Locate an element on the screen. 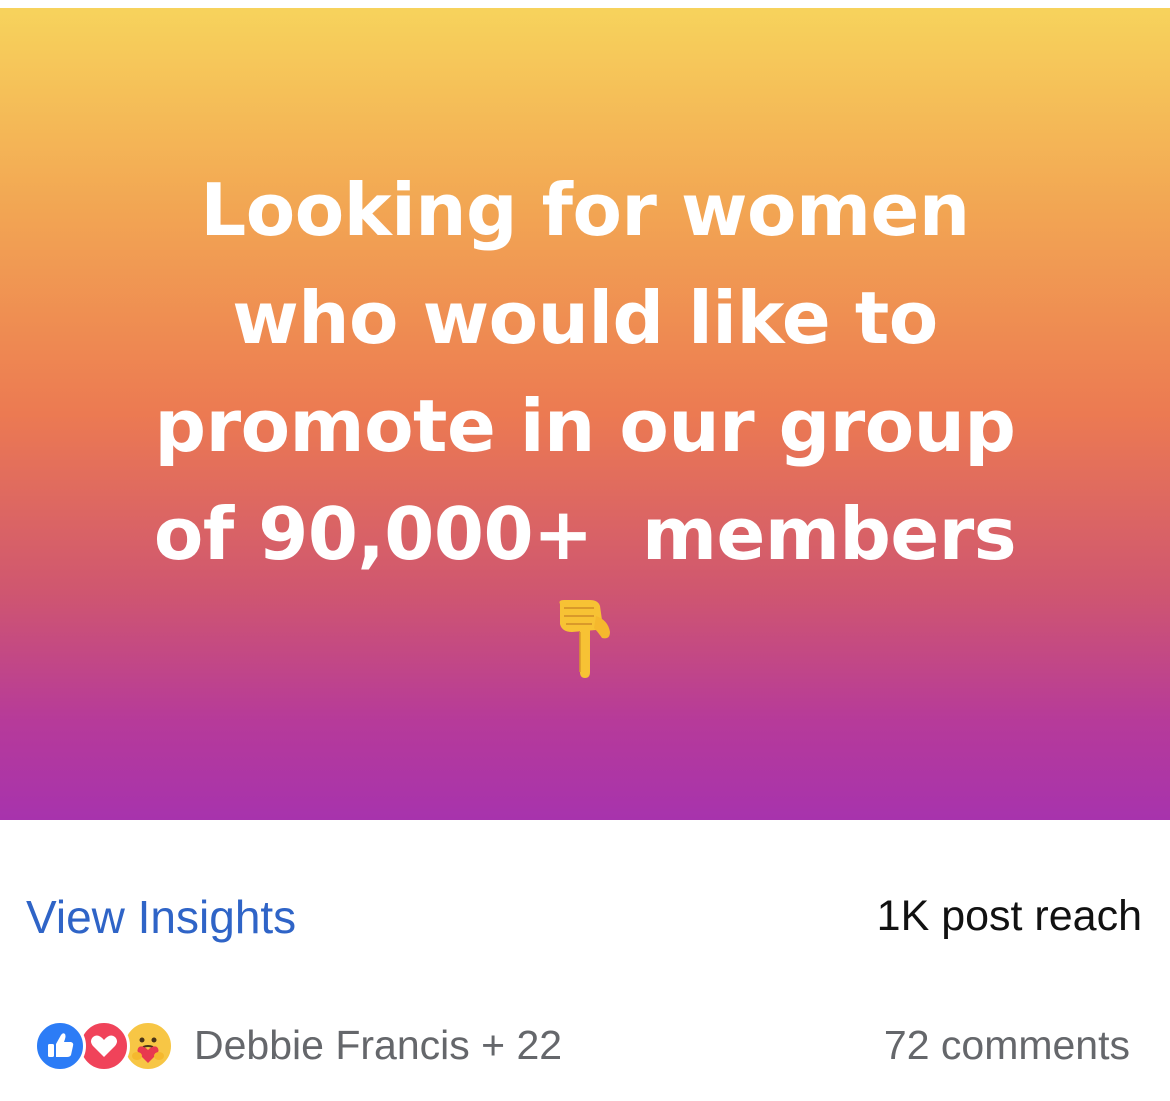  reactions-row: Debbie Francis + 22 72 comments is located at coordinates (585, 1045).